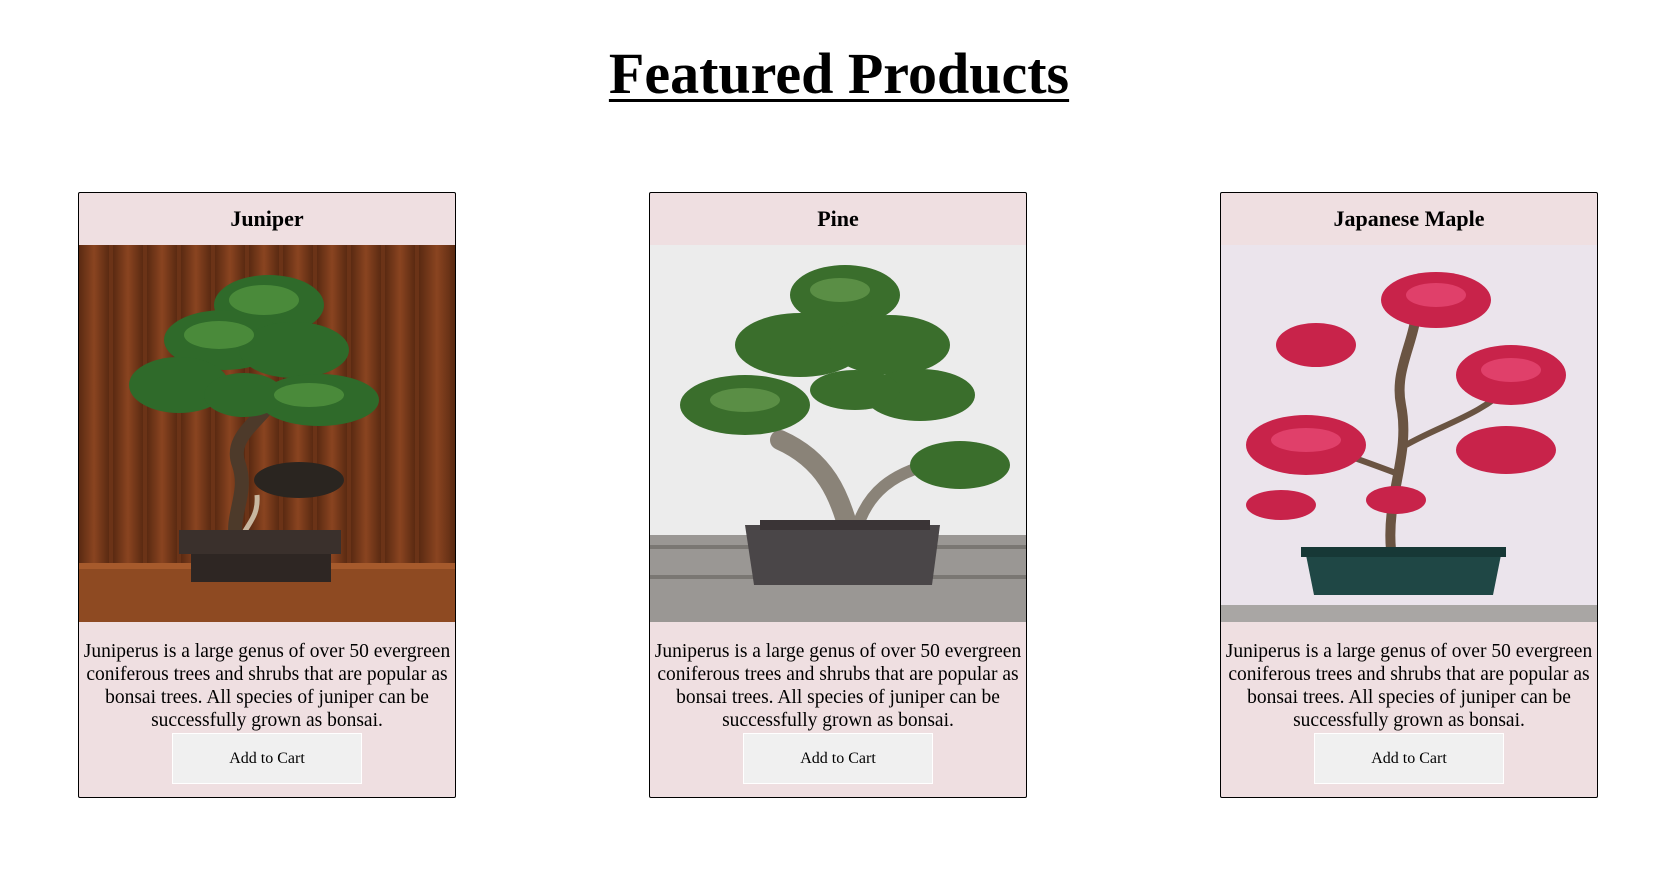 The width and height of the screenshot is (1678, 882). Describe the element at coordinates (267, 218) in the screenshot. I see `product-title: Juniper` at that location.